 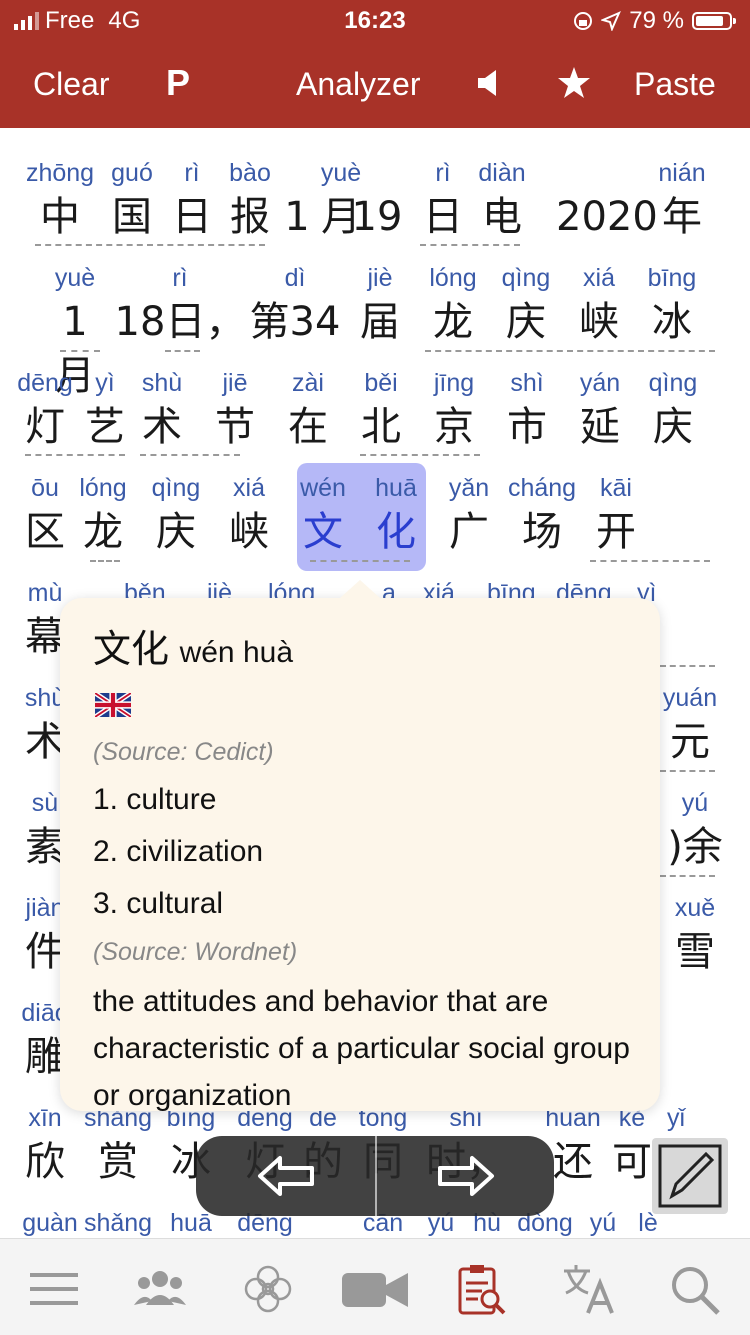 What do you see at coordinates (682, 200) in the screenshot?
I see `token: nián 年` at bounding box center [682, 200].